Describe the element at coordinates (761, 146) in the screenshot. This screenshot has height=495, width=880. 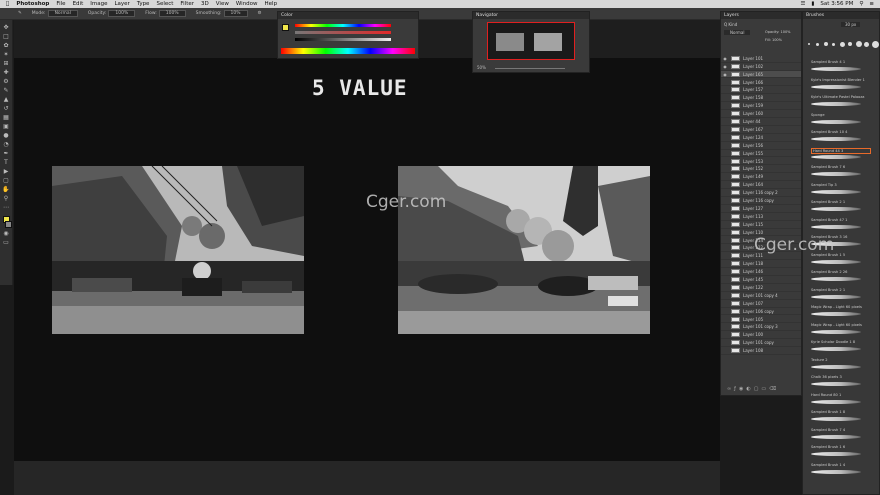
I see `layer-row: Layer 156` at that location.